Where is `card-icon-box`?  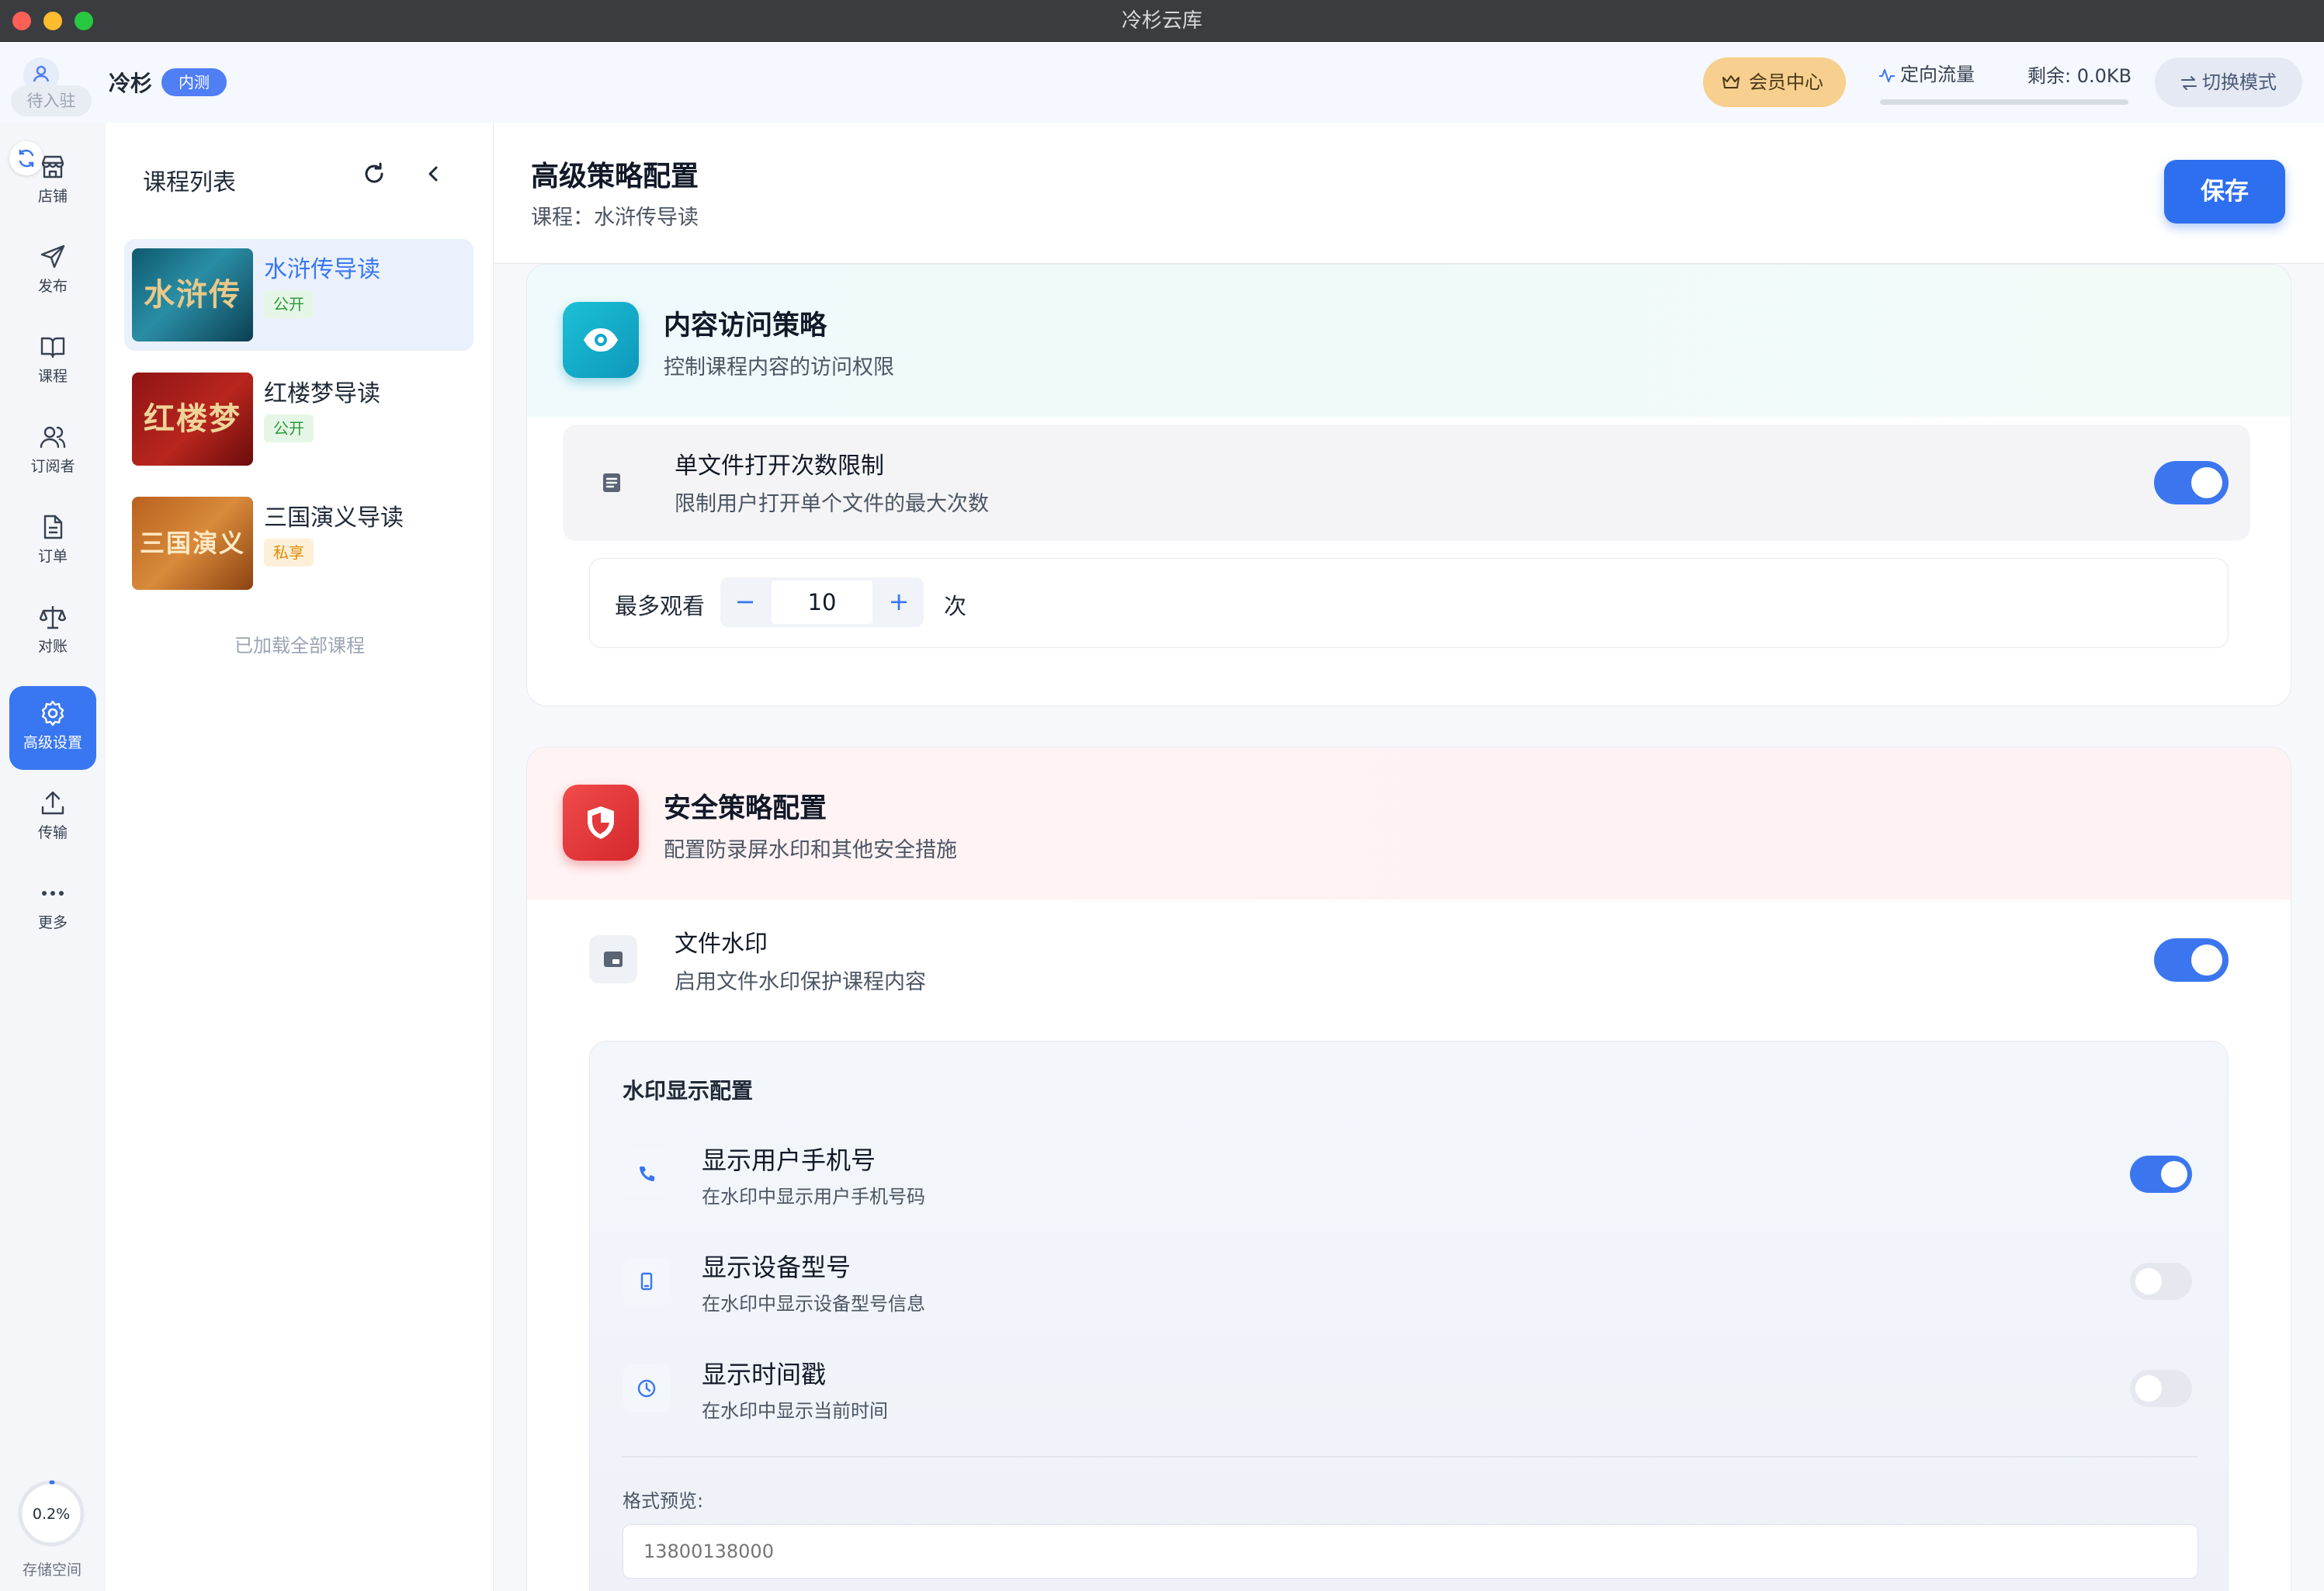 card-icon-box is located at coordinates (601, 823).